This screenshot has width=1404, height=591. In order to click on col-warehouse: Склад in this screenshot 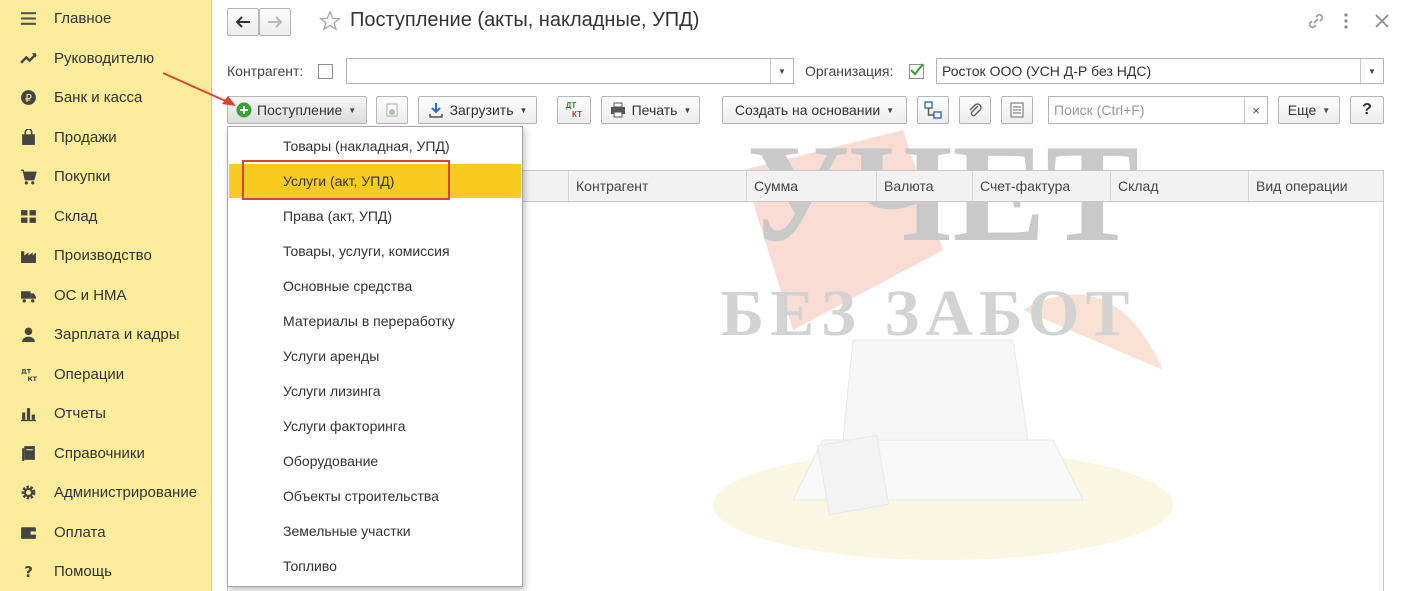, I will do `click(1179, 186)`.